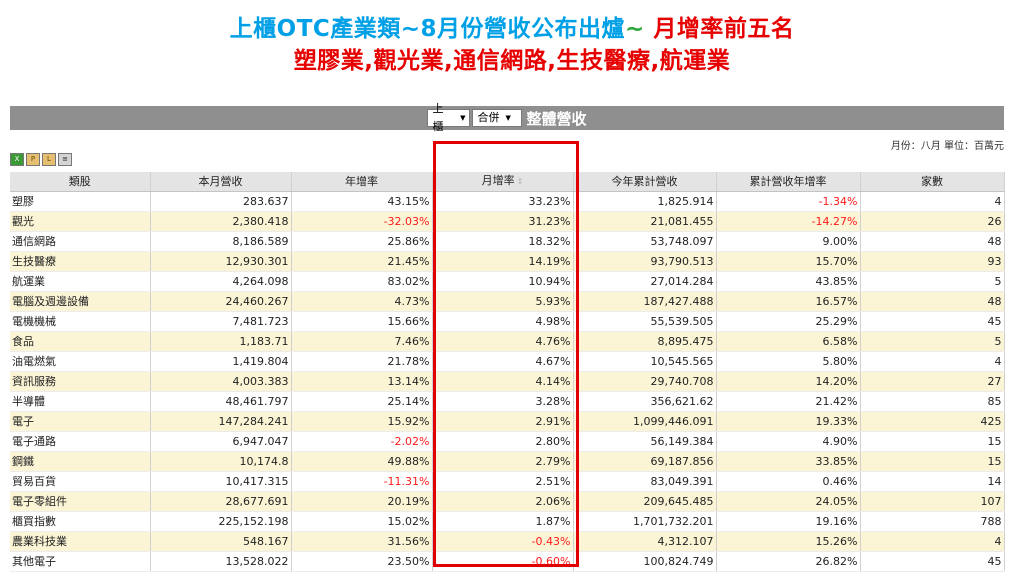 The width and height of the screenshot is (1024, 585). What do you see at coordinates (503, 561) in the screenshot?
I see `cell-mom: -0.60%` at bounding box center [503, 561].